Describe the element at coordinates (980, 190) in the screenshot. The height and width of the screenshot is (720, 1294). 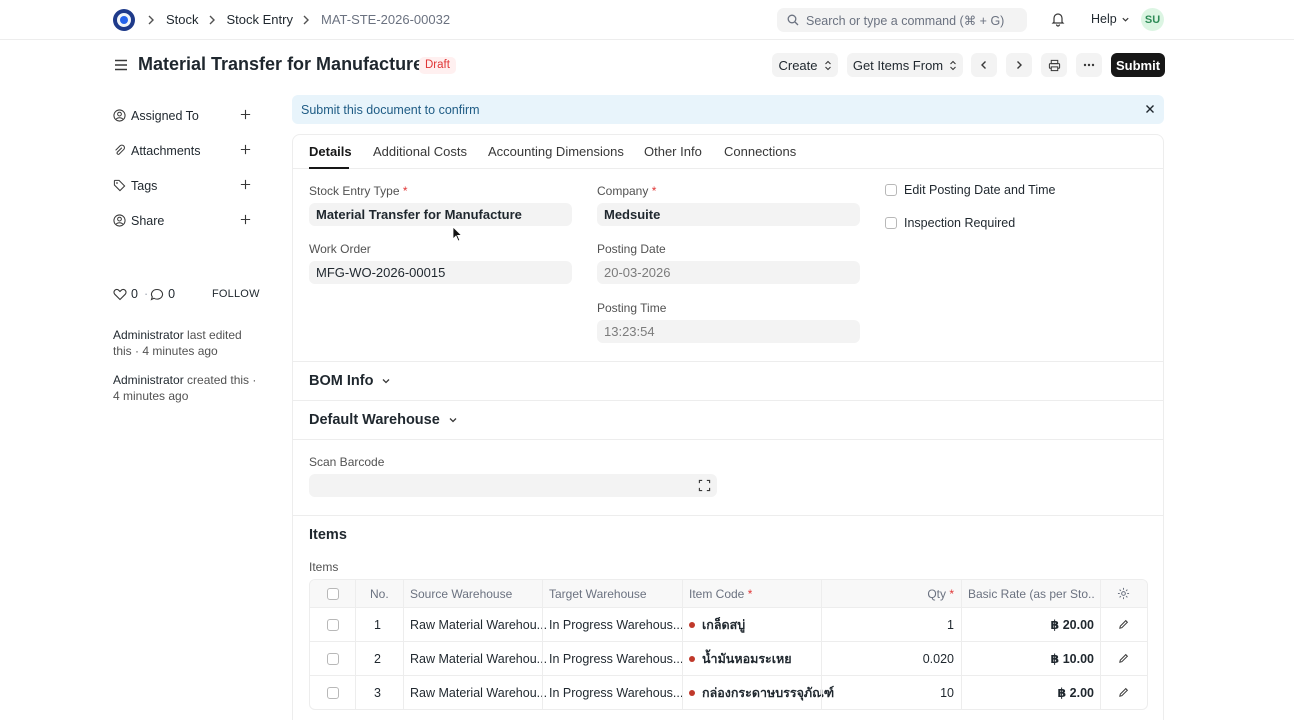
I see `checkbox-label: Edit Posting Date and Time` at that location.